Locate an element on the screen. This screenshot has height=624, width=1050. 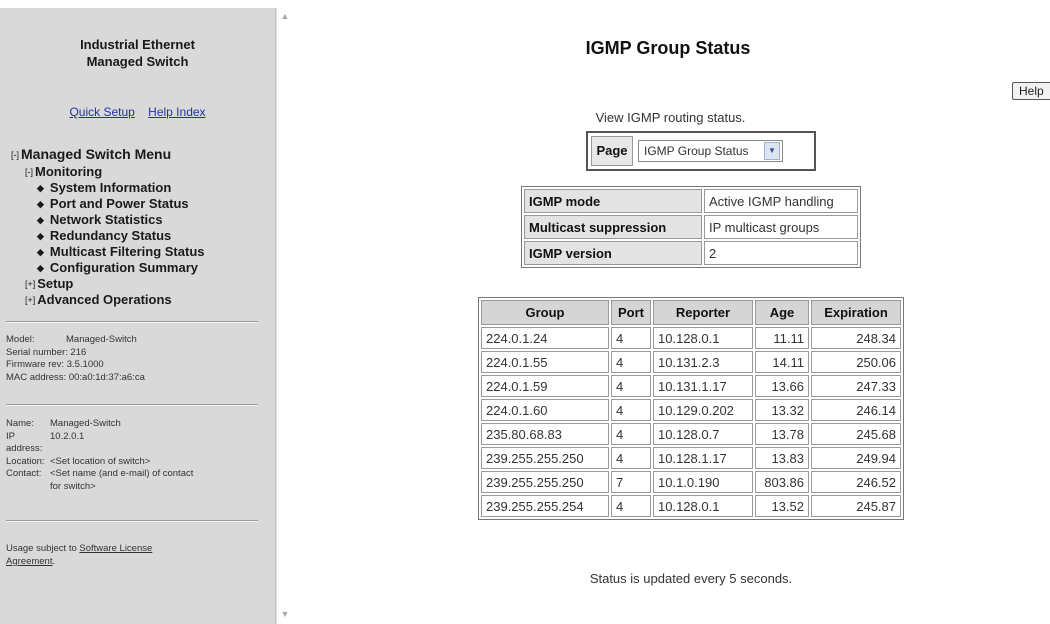
reporter-cell: 10.131.1.17 is located at coordinates (703, 386).